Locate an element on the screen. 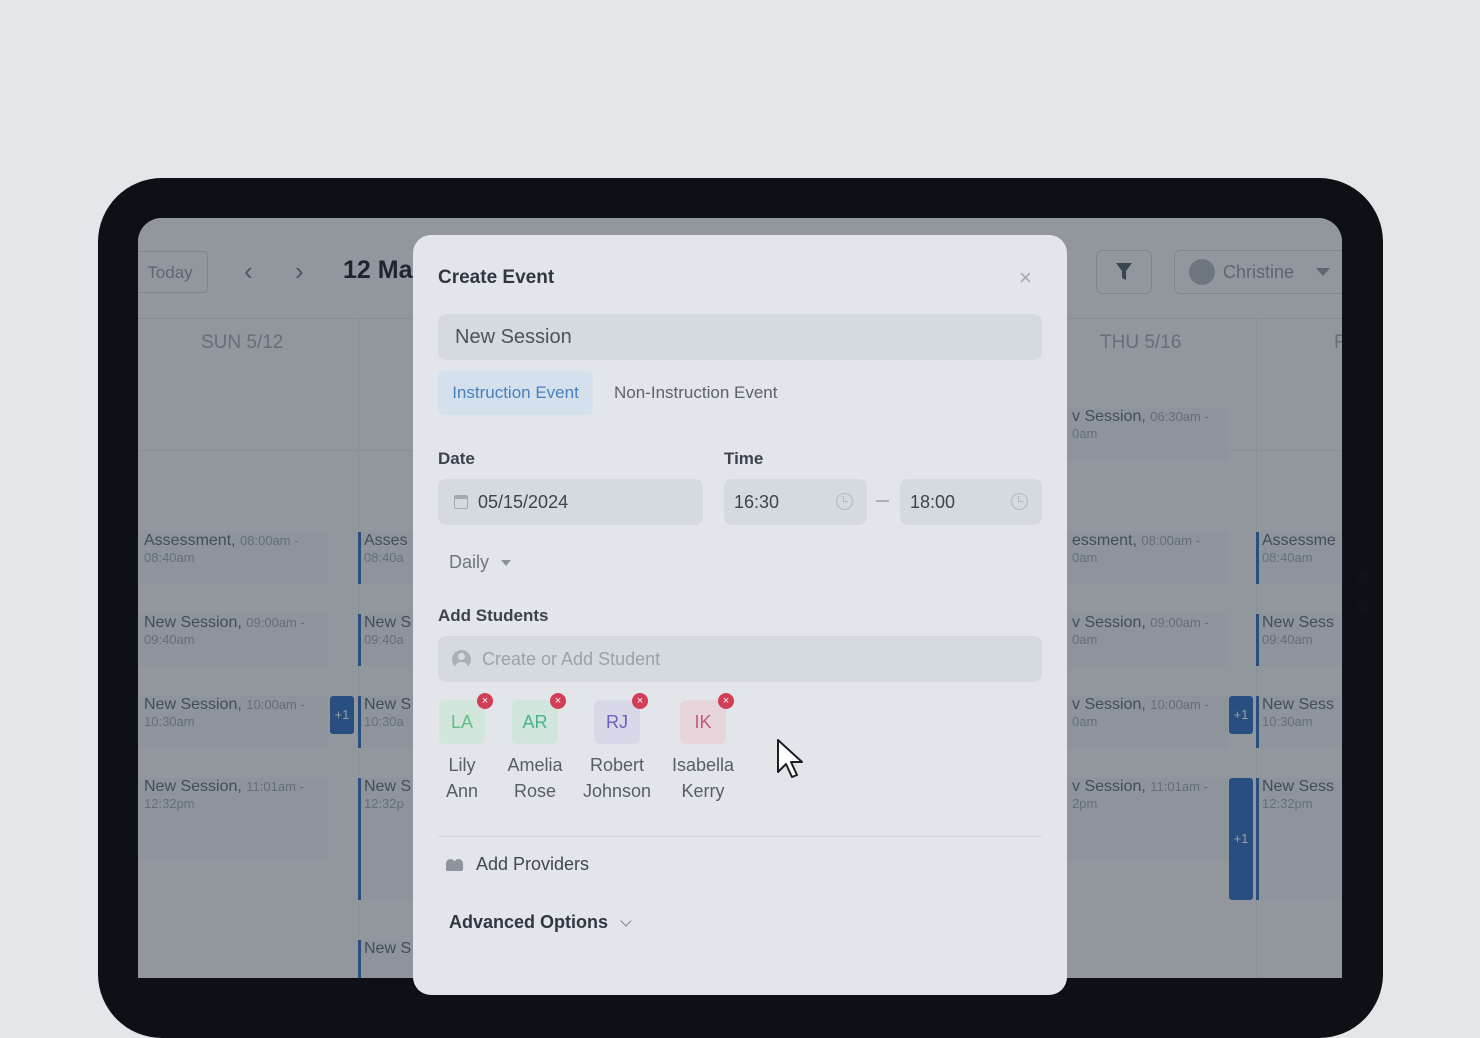  add-students-label: Add Students is located at coordinates (493, 615).